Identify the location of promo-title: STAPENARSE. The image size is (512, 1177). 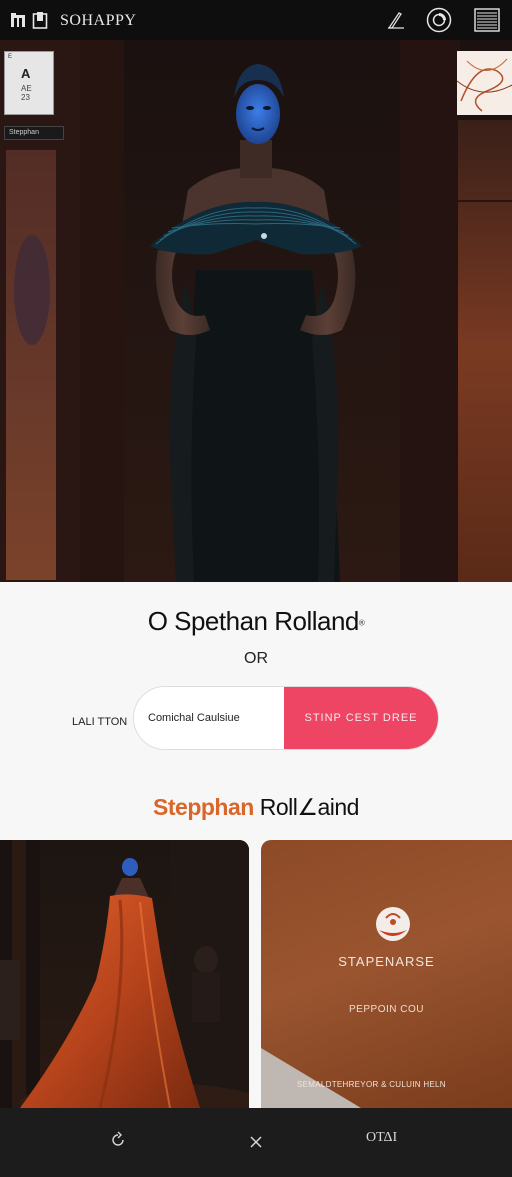
(386, 961).